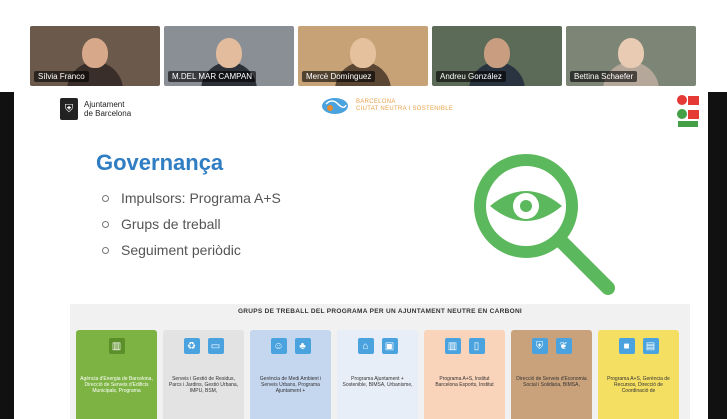  What do you see at coordinates (160, 162) in the screenshot?
I see `slide-title: Governança` at bounding box center [160, 162].